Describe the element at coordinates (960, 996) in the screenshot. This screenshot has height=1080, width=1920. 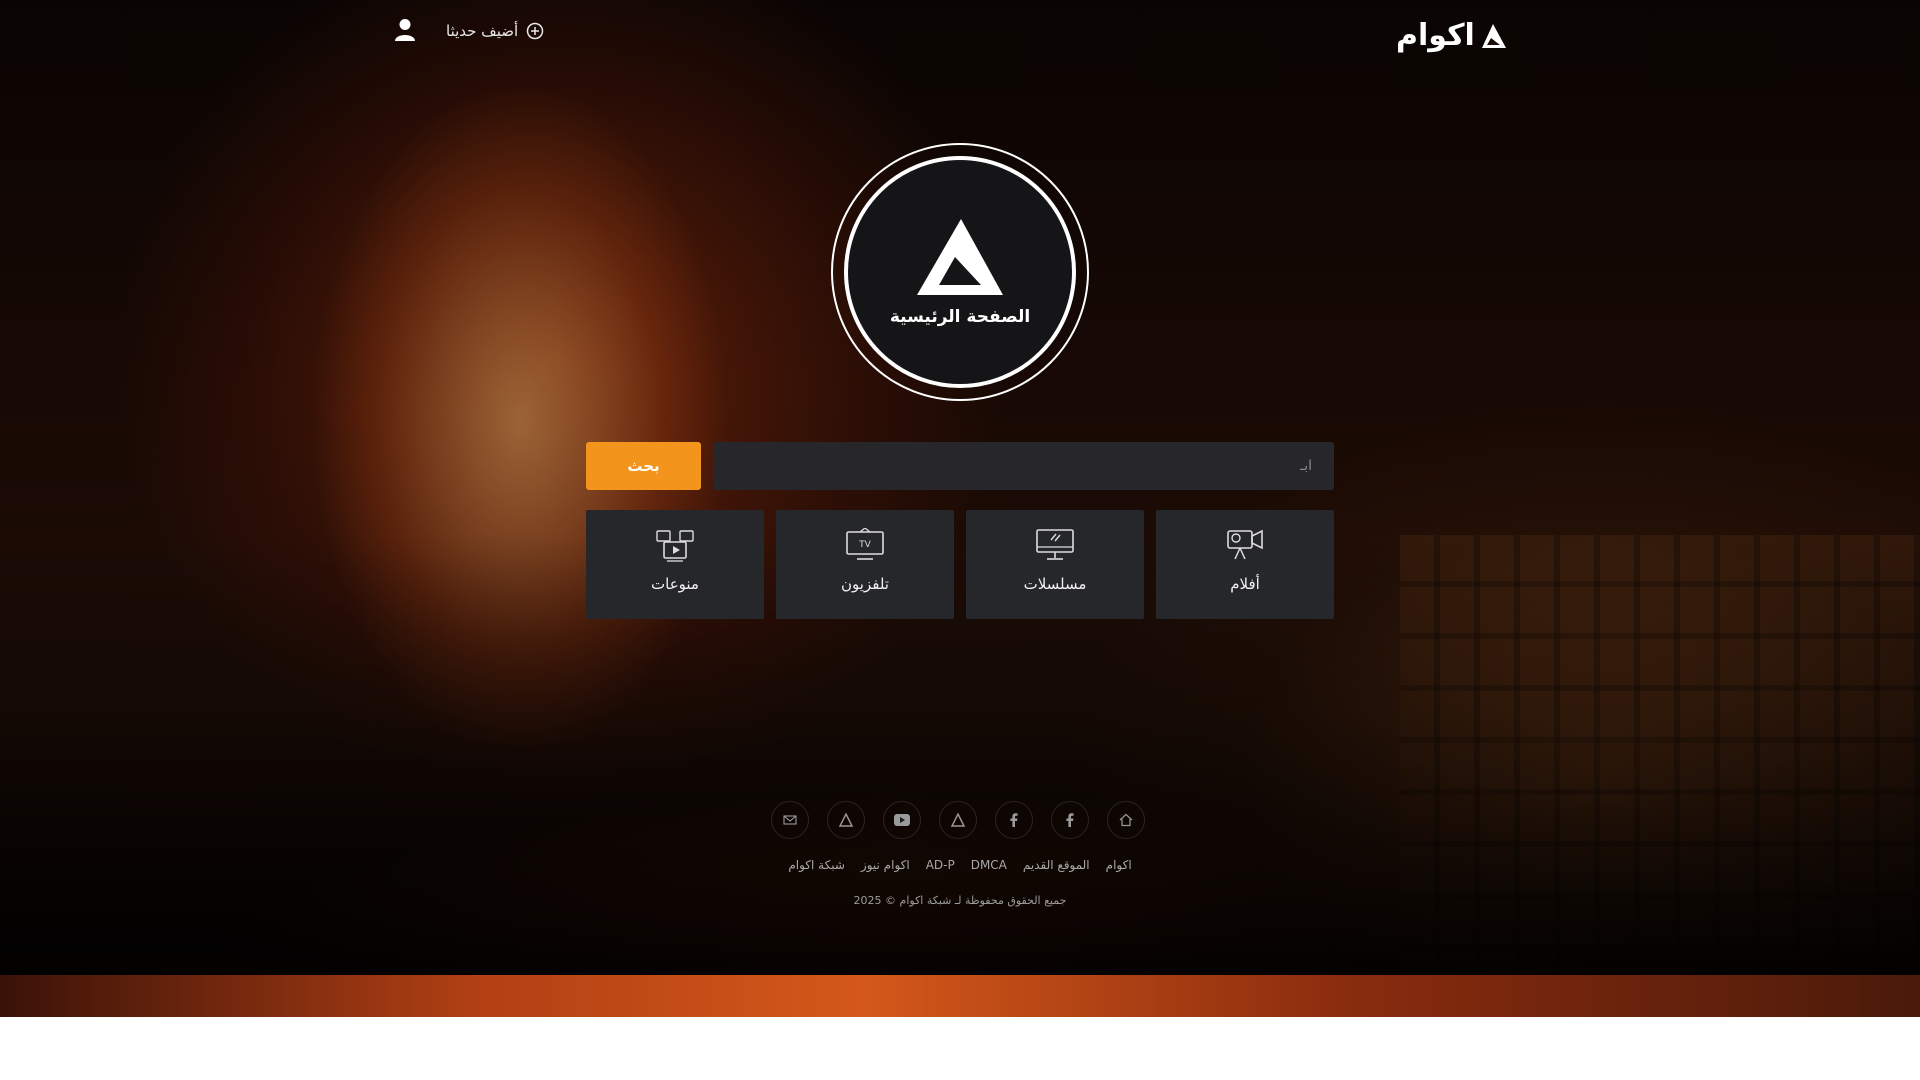
I see `background-bottom-strip` at that location.